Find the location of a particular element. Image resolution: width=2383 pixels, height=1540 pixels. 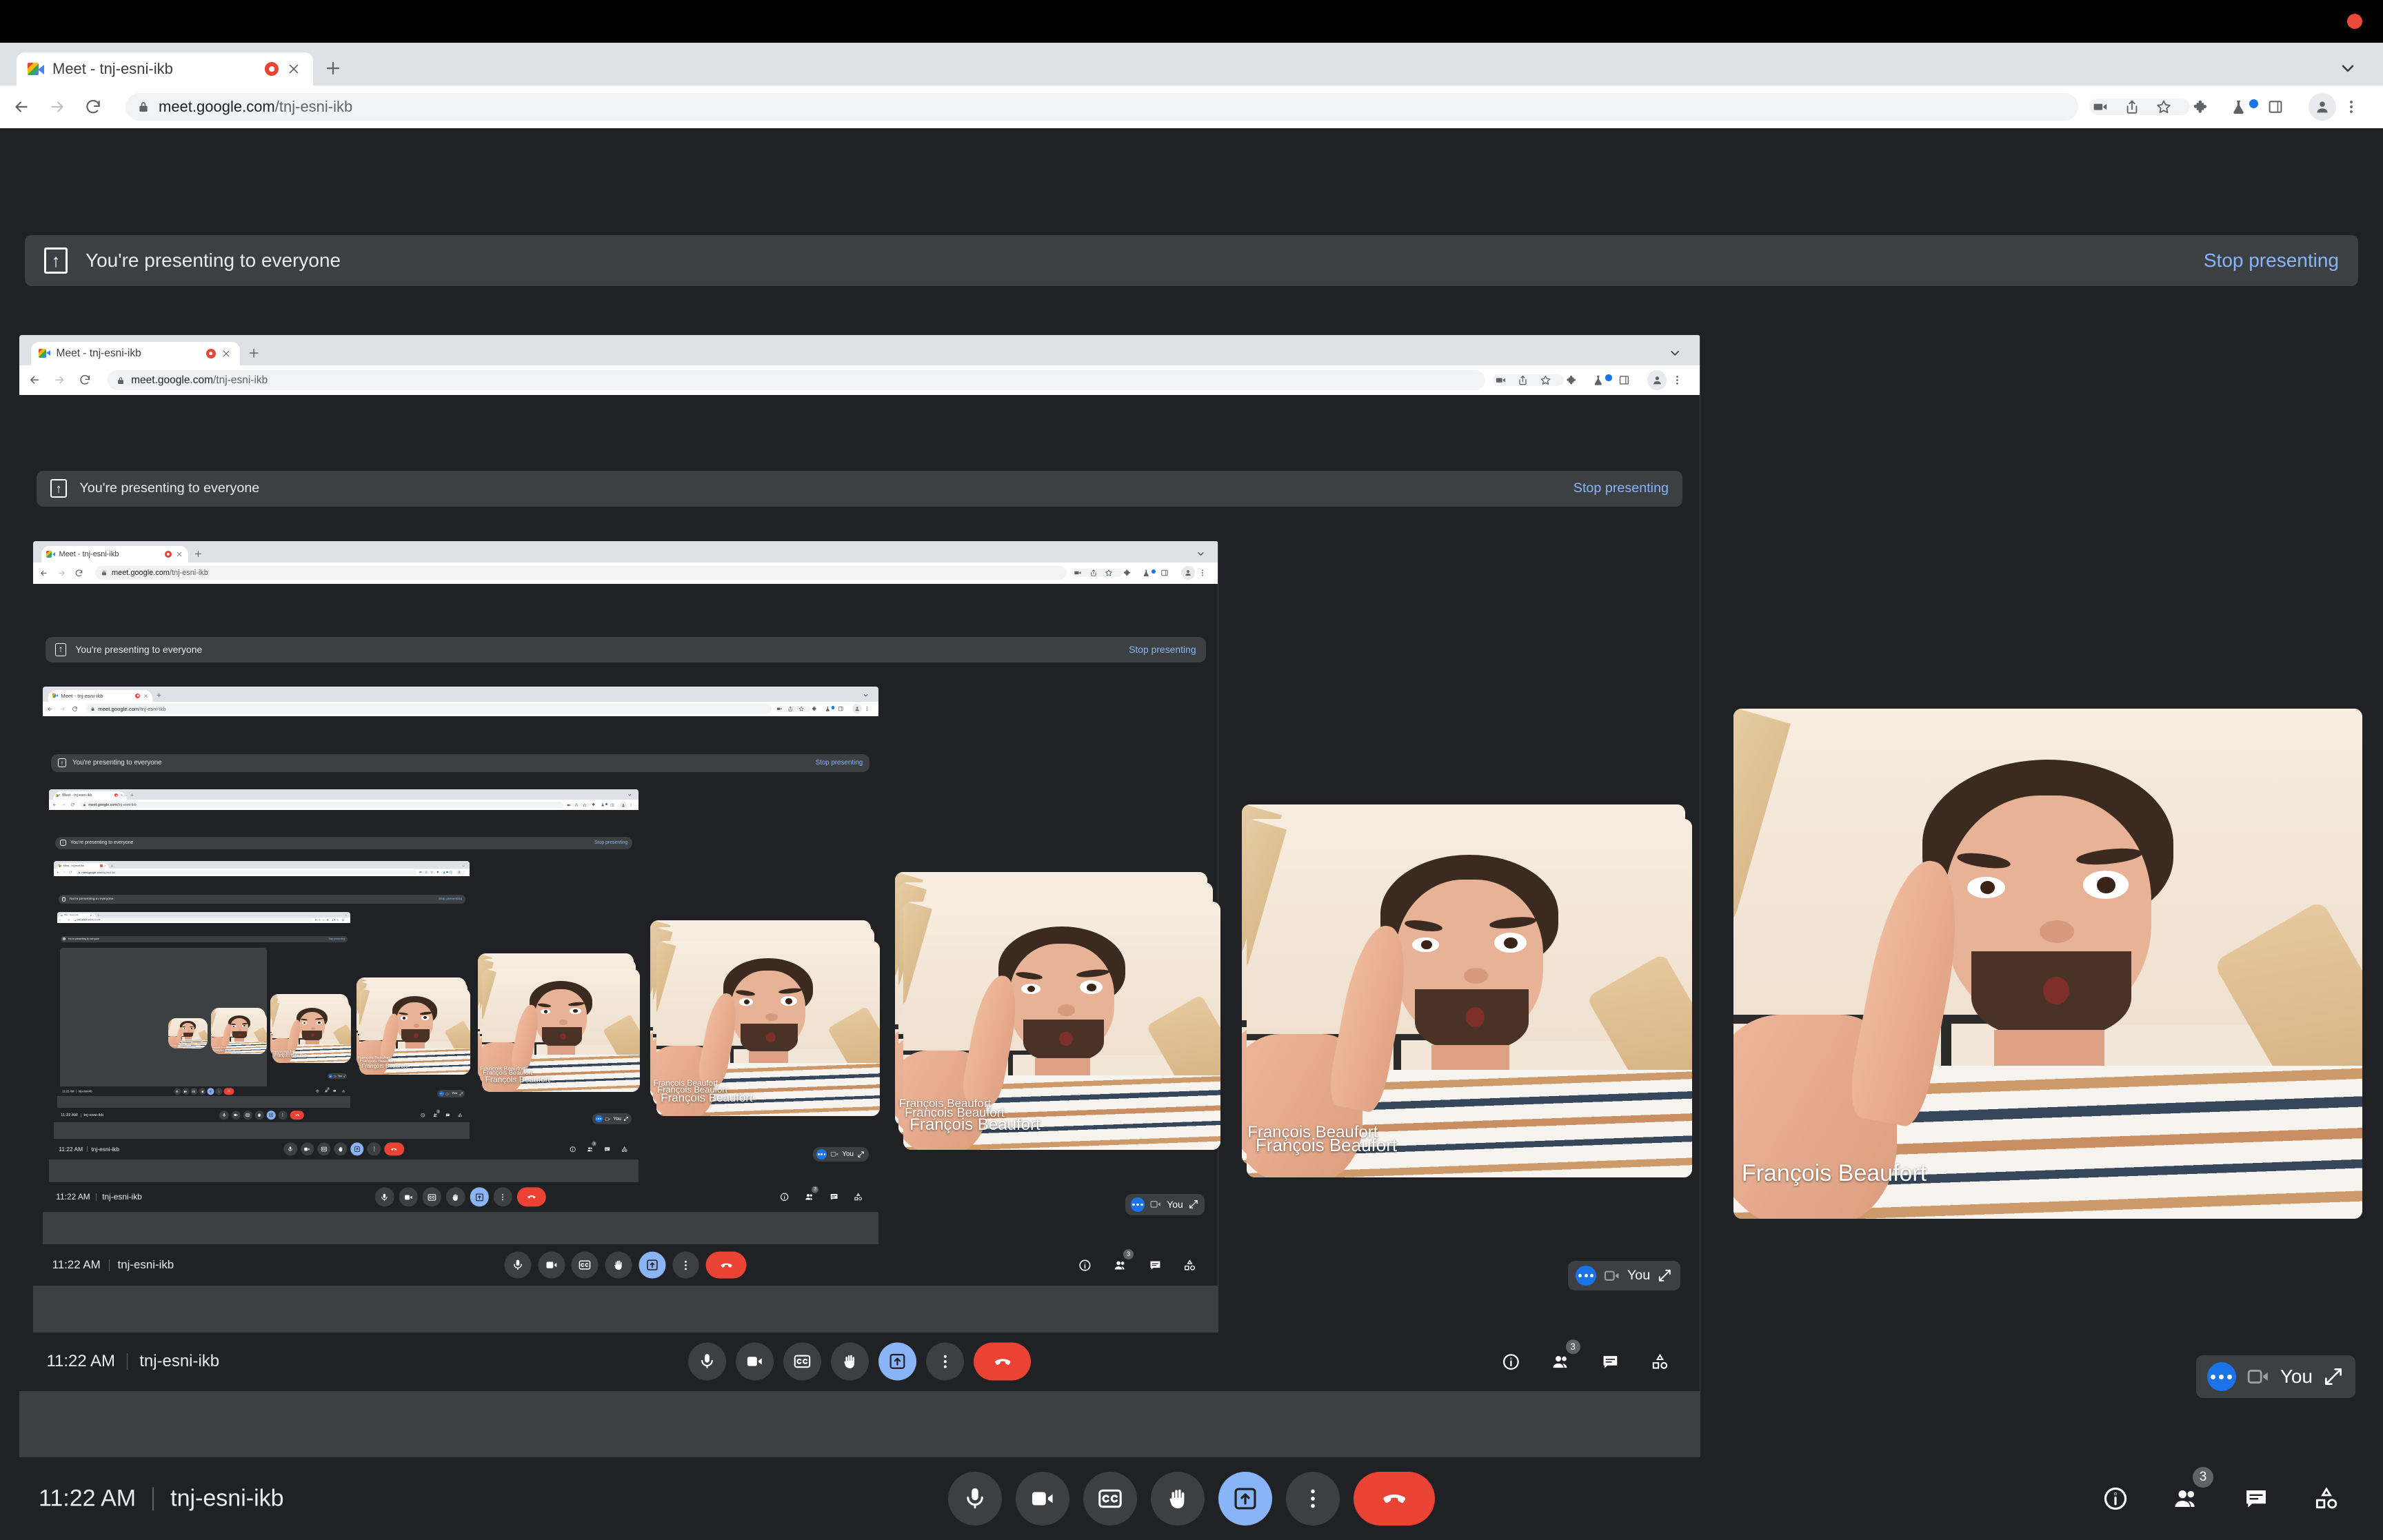

new-tab-button is located at coordinates (198, 554).